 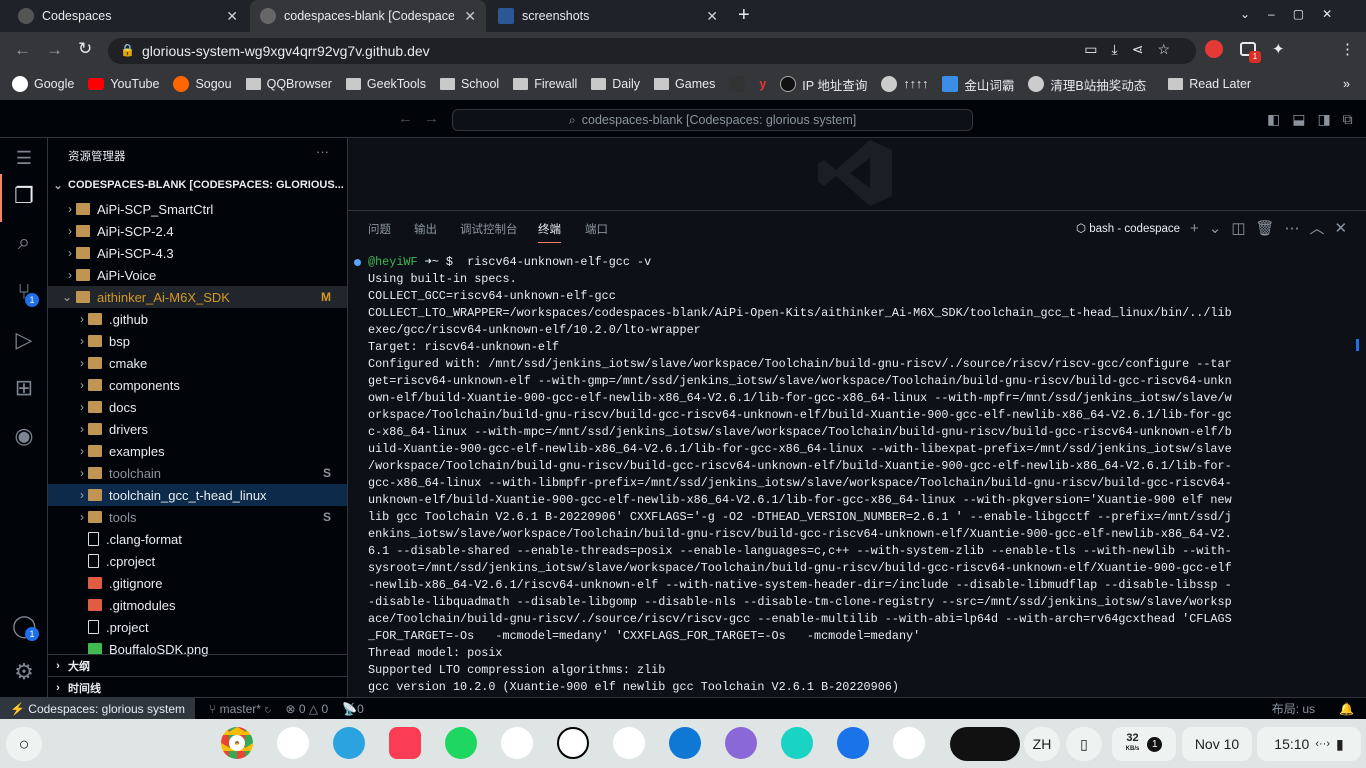 I want to click on bookmark-folder: Firewall, so click(x=545, y=84).